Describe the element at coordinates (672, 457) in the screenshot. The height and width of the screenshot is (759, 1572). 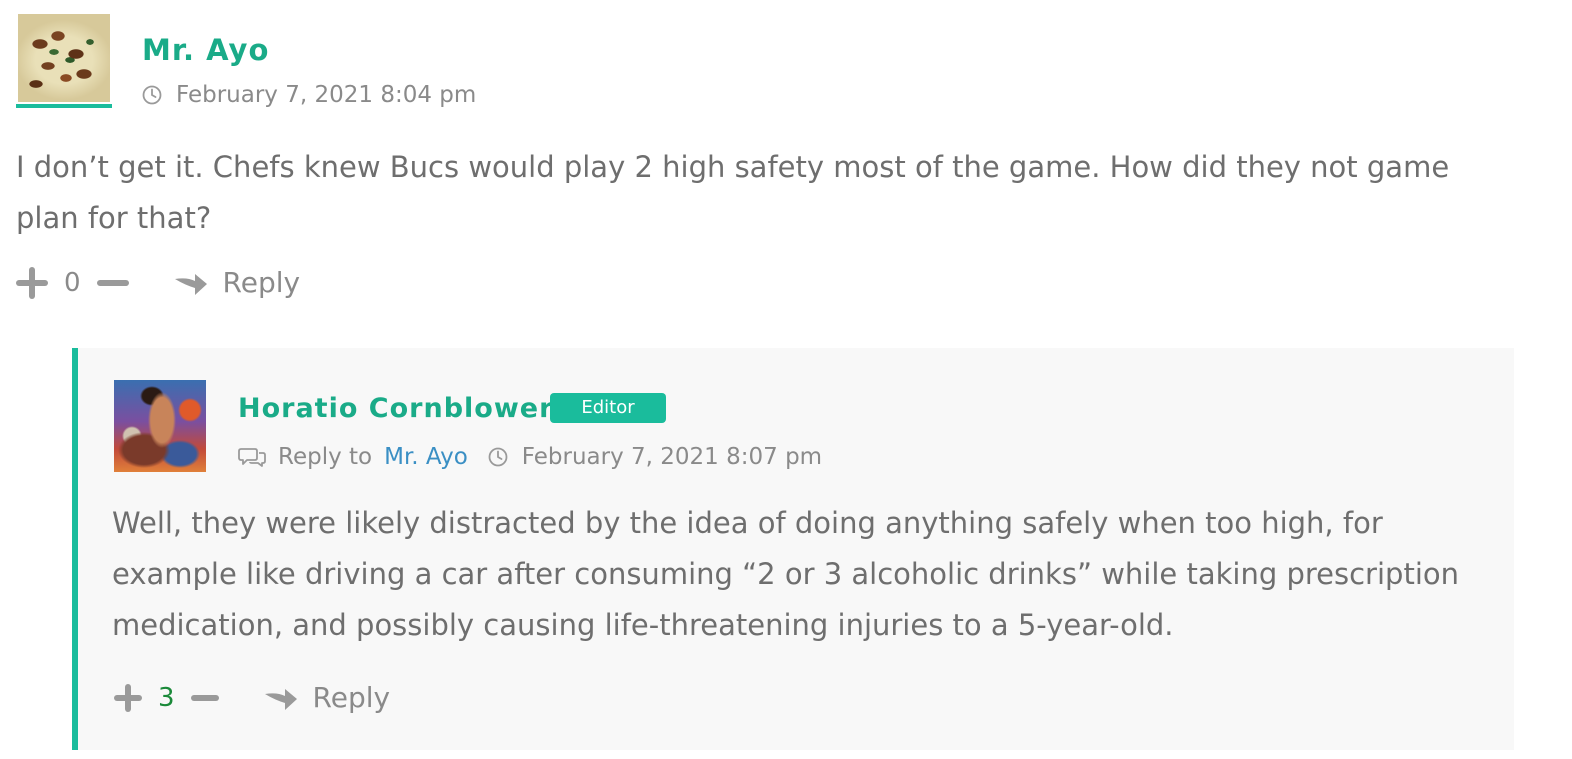
I see `comment-date: February 7, 2021 8:07 pm` at that location.